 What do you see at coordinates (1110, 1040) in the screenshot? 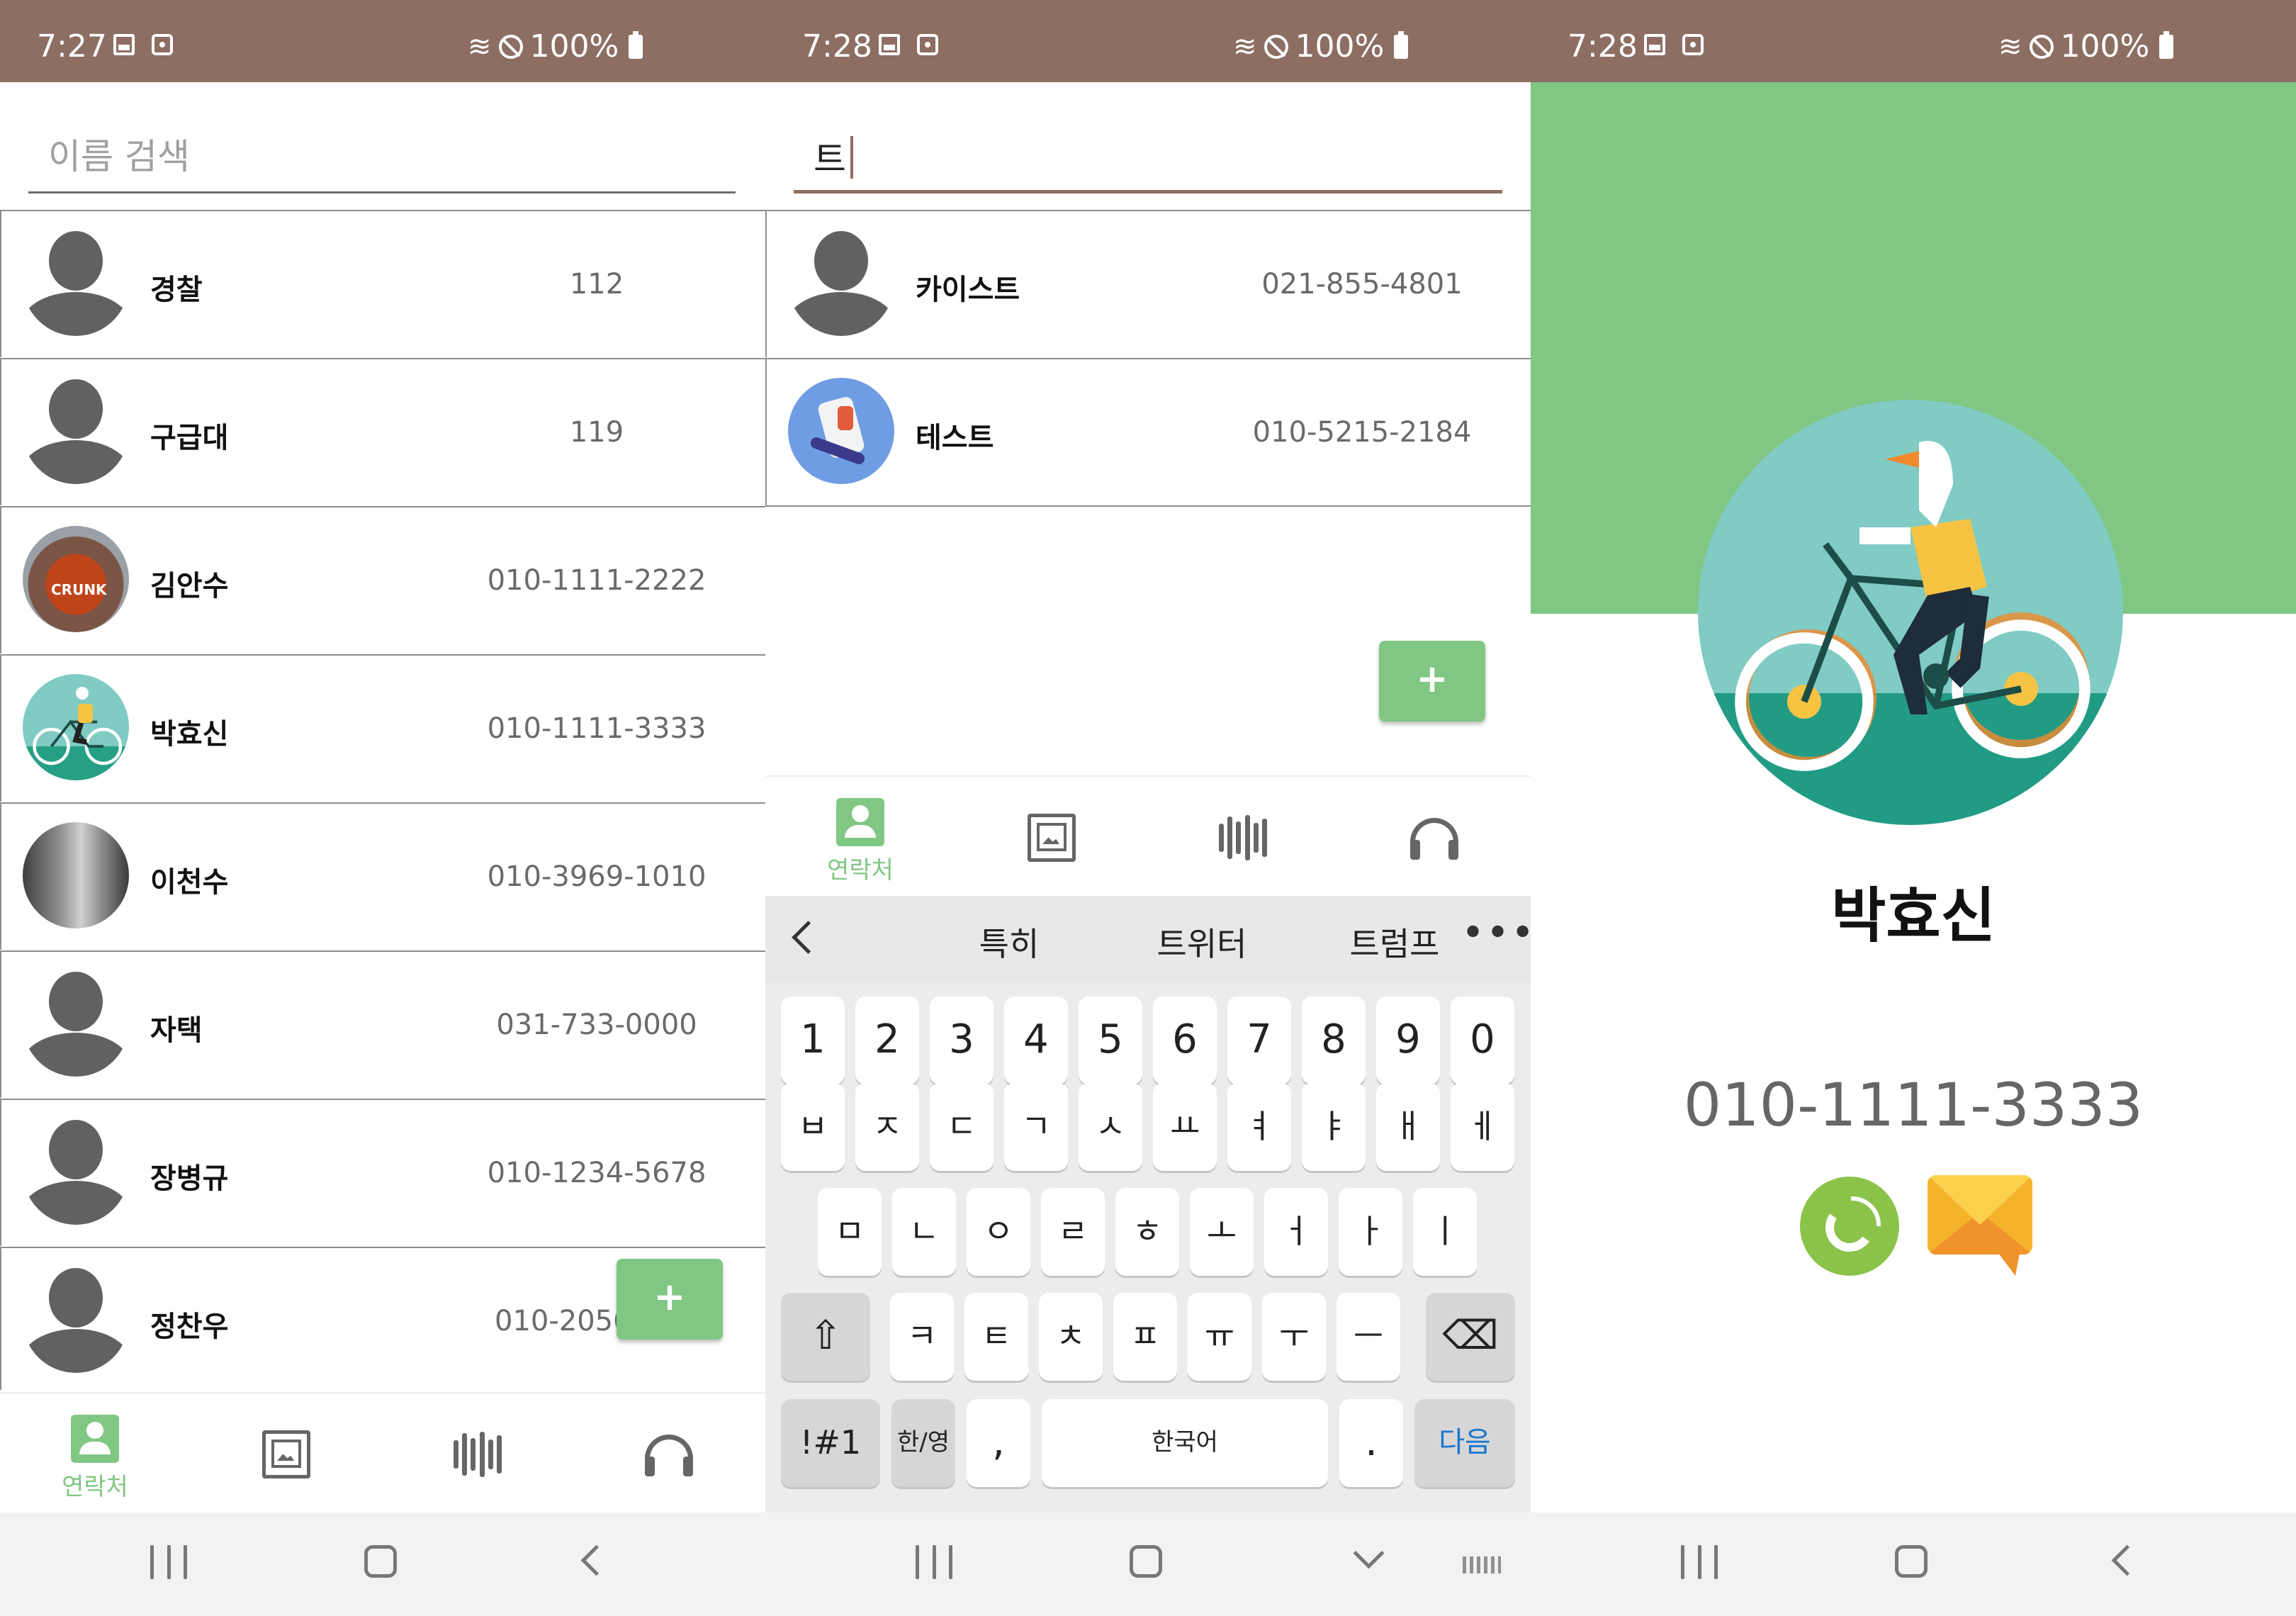
I see `key-5: 5` at bounding box center [1110, 1040].